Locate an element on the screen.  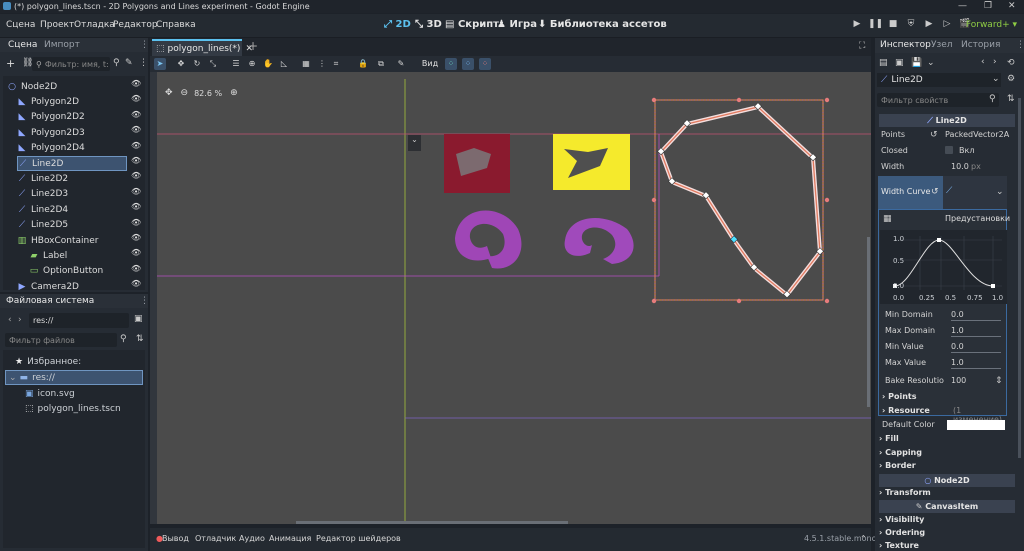
history-back-icon: ‹ is located at coordinates (983, 62).